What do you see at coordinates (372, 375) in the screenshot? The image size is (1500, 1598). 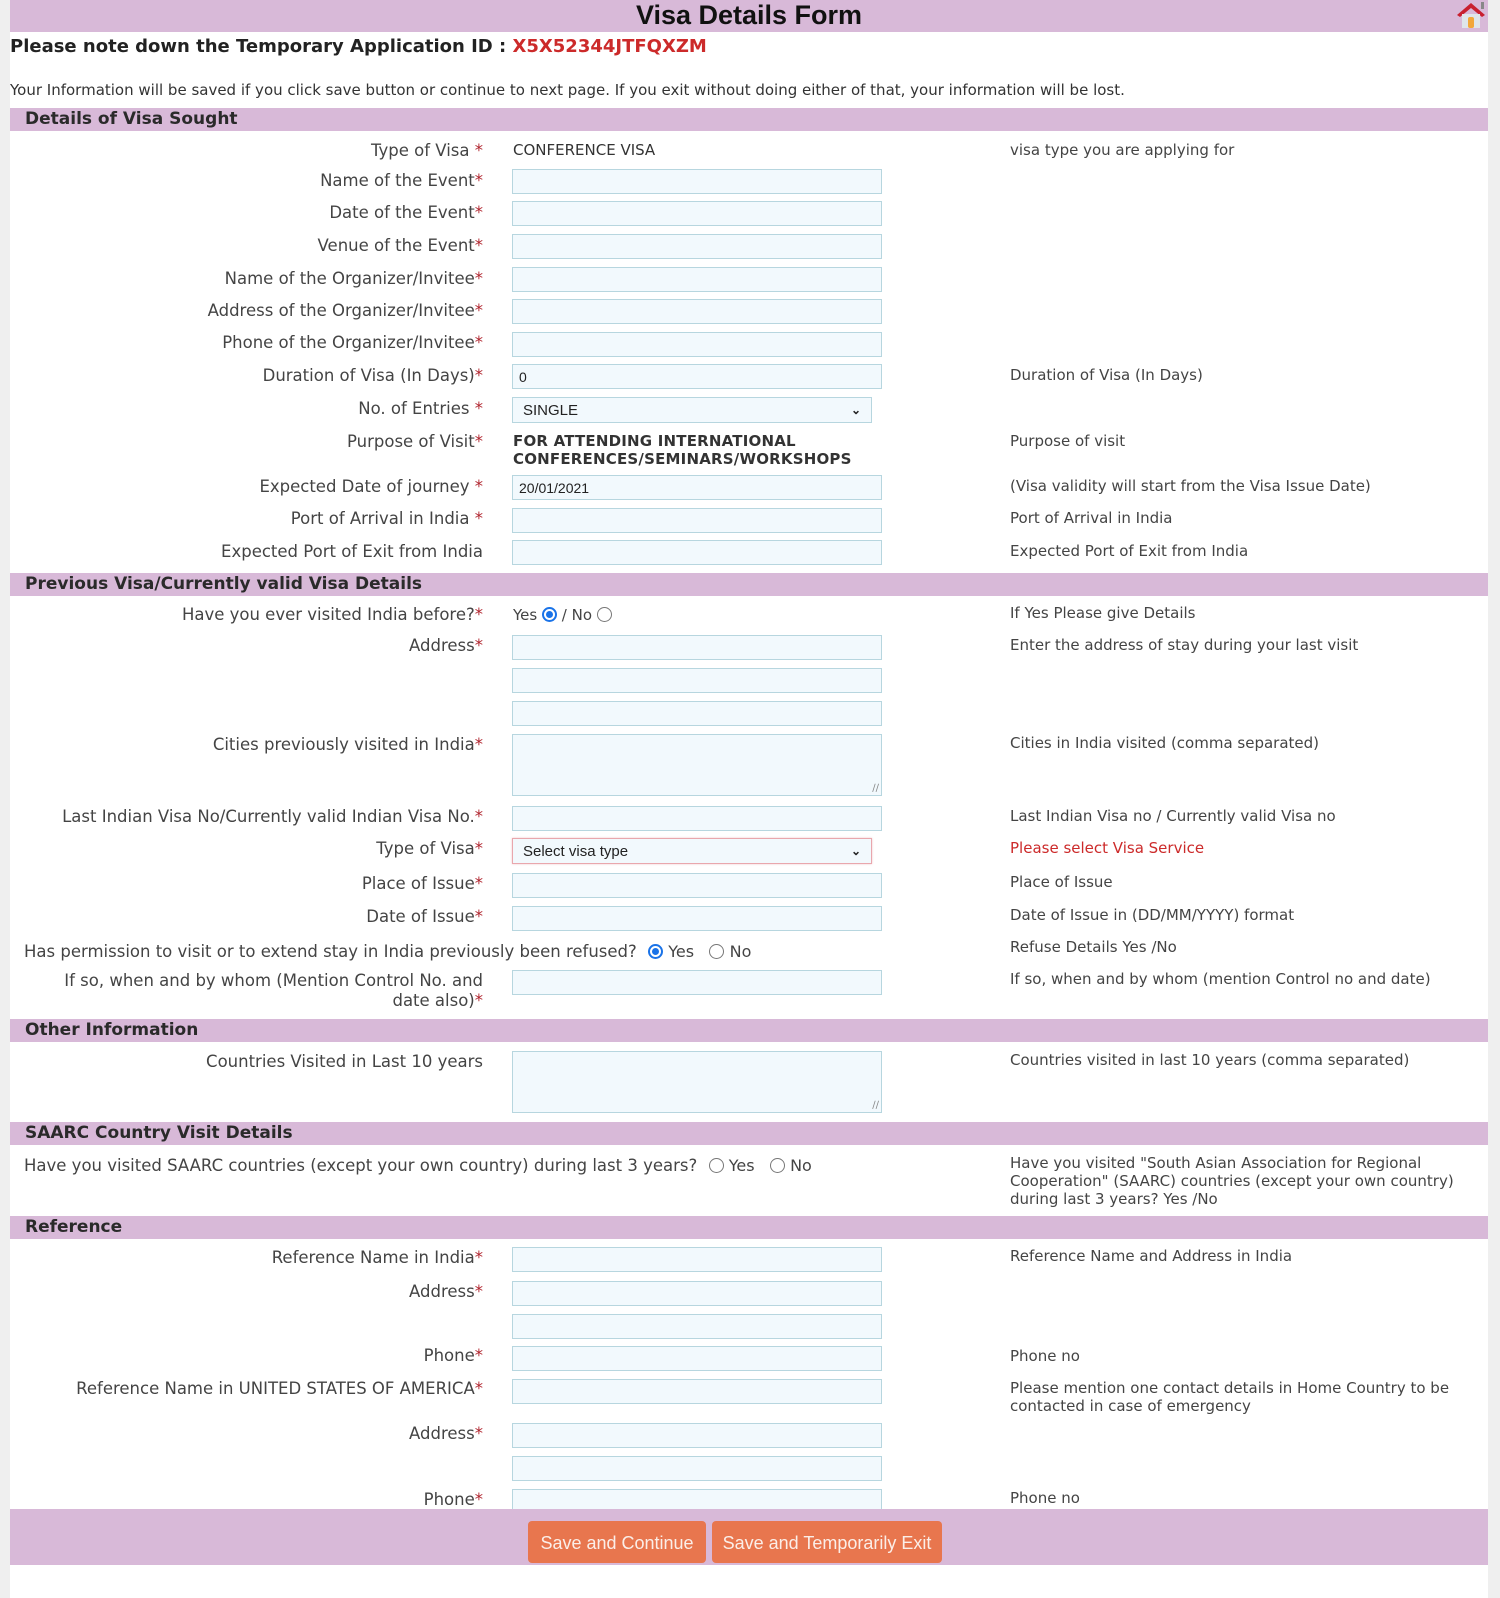 I see `duration-label: Duration of Visa (In Days)*` at bounding box center [372, 375].